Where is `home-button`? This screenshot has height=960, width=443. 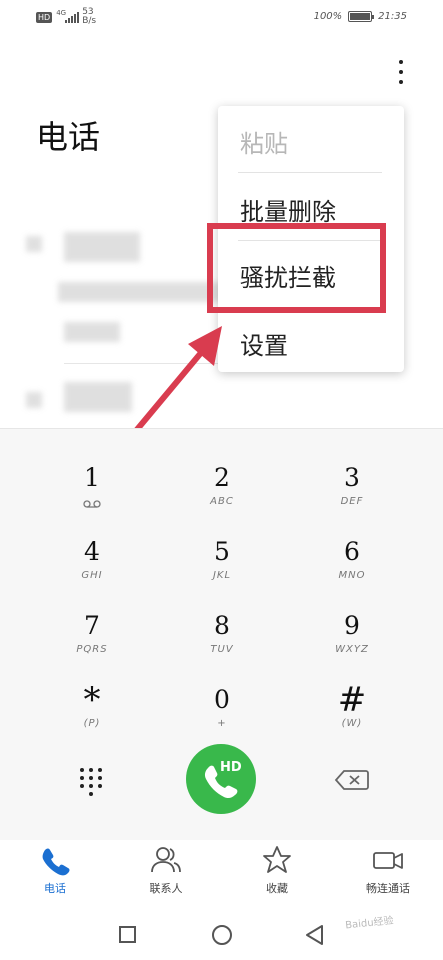
home-button is located at coordinates (222, 935).